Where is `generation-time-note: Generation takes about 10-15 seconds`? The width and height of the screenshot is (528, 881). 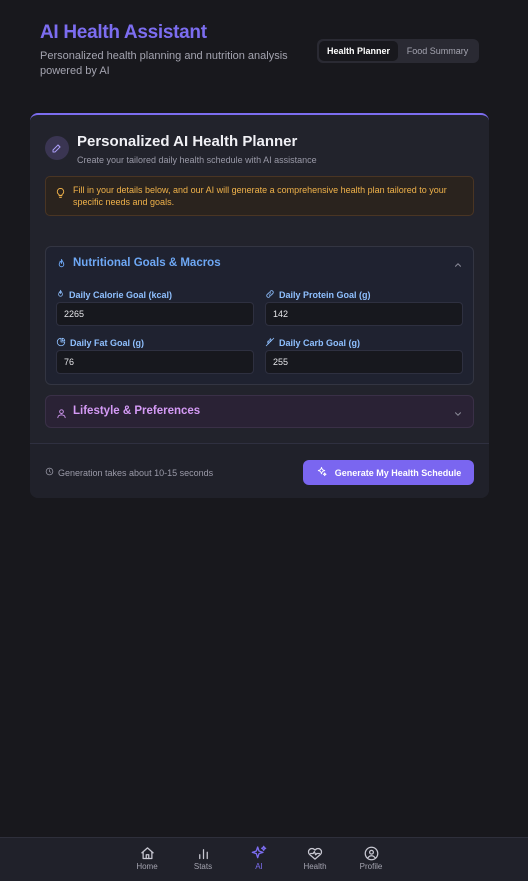 generation-time-note: Generation takes about 10-15 seconds is located at coordinates (129, 472).